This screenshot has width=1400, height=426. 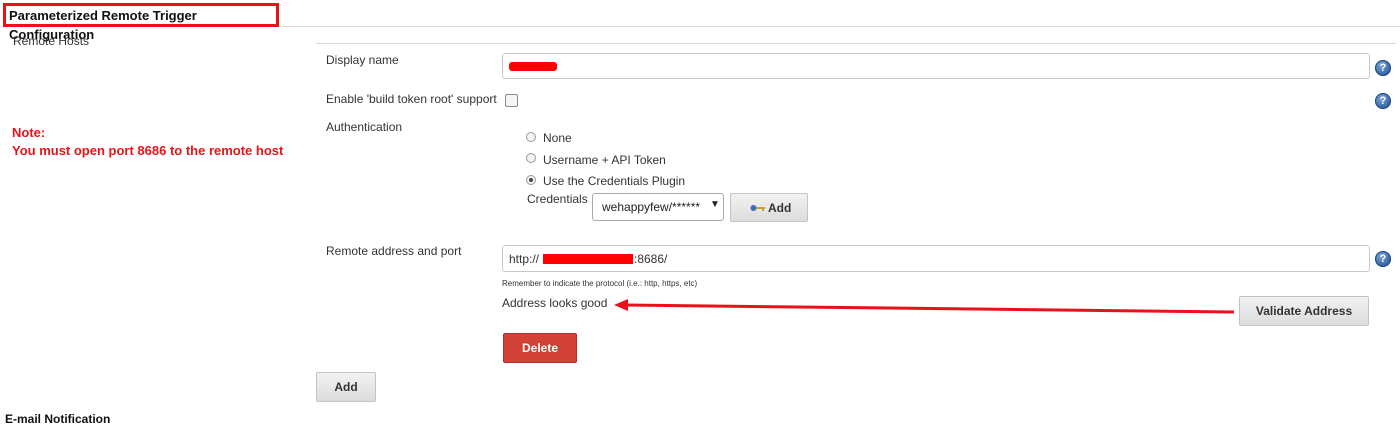 I want to click on build-token-label: Enable 'build token root' support, so click(x=411, y=99).